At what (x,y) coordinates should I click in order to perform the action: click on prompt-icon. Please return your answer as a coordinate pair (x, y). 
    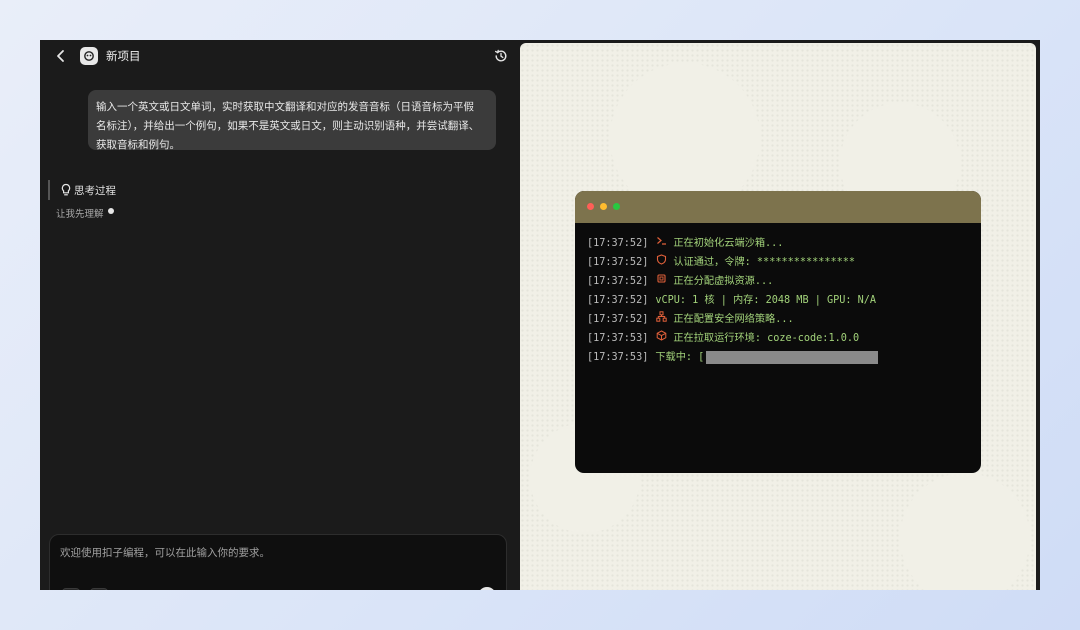
    Looking at the image, I should click on (661, 243).